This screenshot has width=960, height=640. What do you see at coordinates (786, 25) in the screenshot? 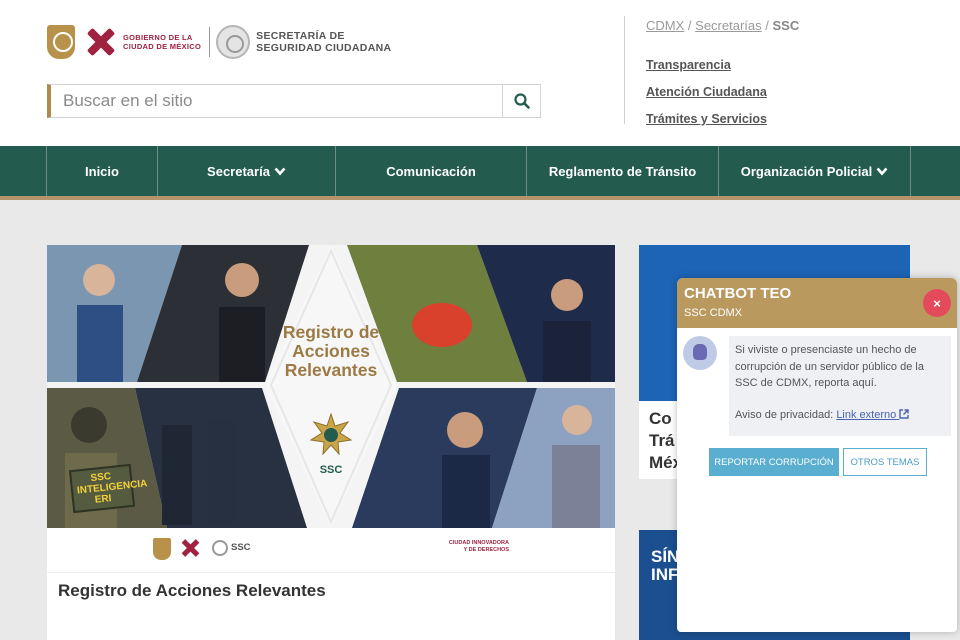
I see `breadcrumb-current: SSC` at bounding box center [786, 25].